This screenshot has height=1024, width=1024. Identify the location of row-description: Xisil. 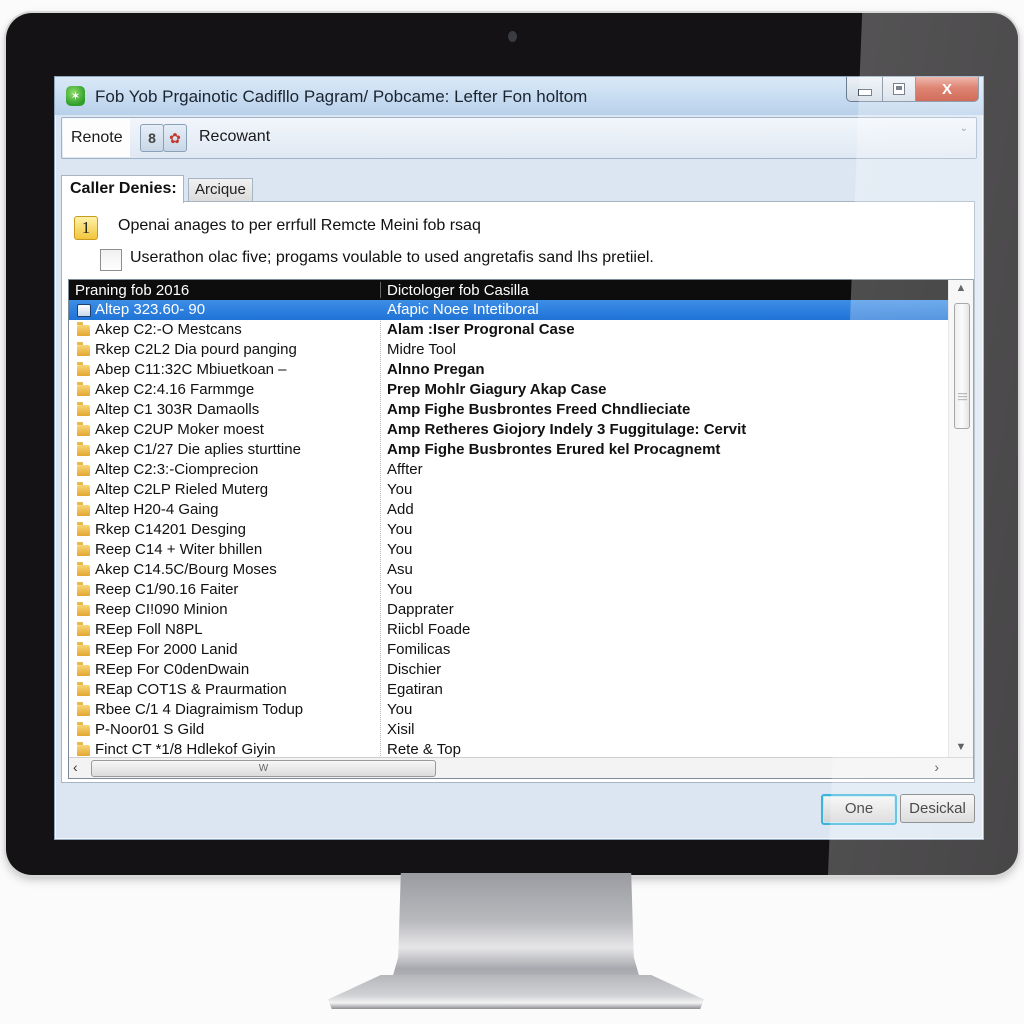
(401, 729).